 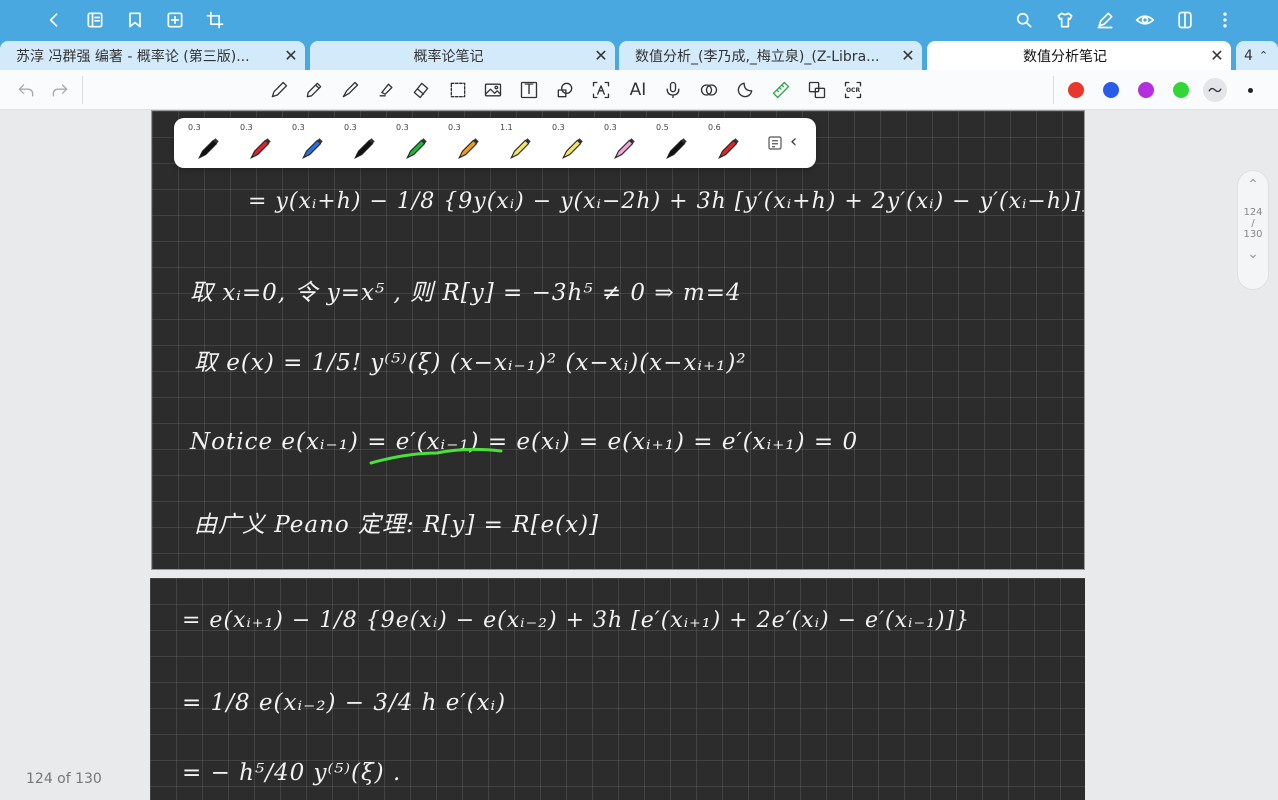 What do you see at coordinates (1076, 90) in the screenshot?
I see `color-swatch-red` at bounding box center [1076, 90].